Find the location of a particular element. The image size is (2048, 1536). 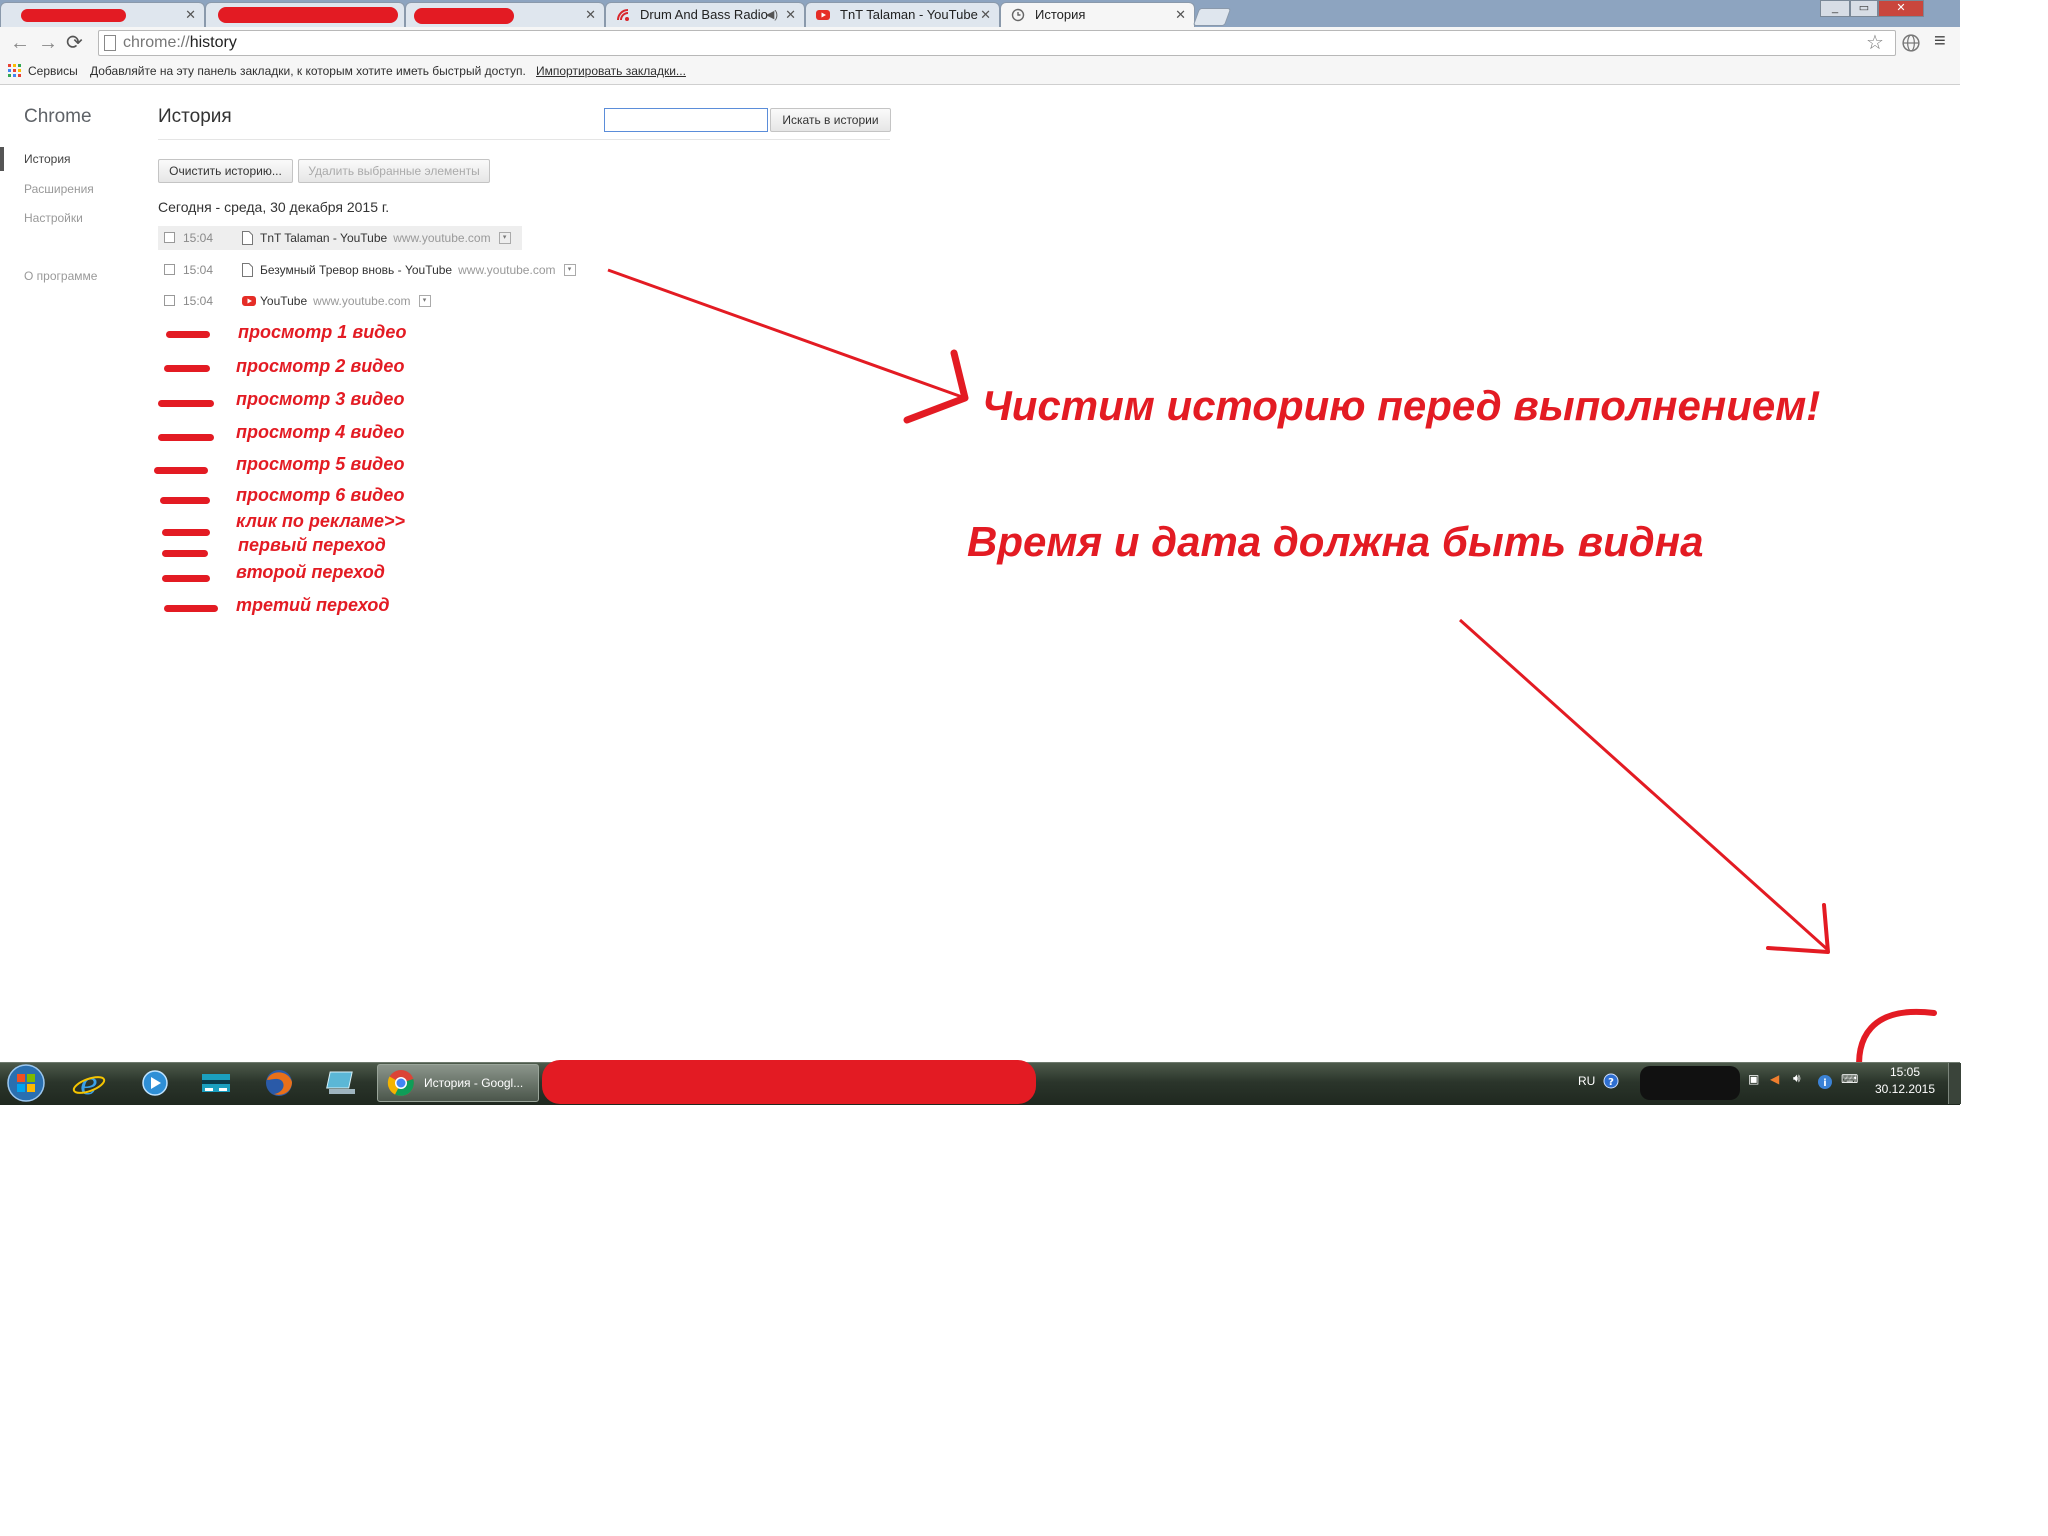

show-desktop-button is located at coordinates (1954, 1083).